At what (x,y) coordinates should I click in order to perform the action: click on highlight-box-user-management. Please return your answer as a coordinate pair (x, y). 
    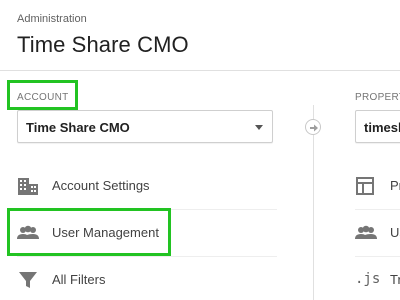
    Looking at the image, I should click on (89, 232).